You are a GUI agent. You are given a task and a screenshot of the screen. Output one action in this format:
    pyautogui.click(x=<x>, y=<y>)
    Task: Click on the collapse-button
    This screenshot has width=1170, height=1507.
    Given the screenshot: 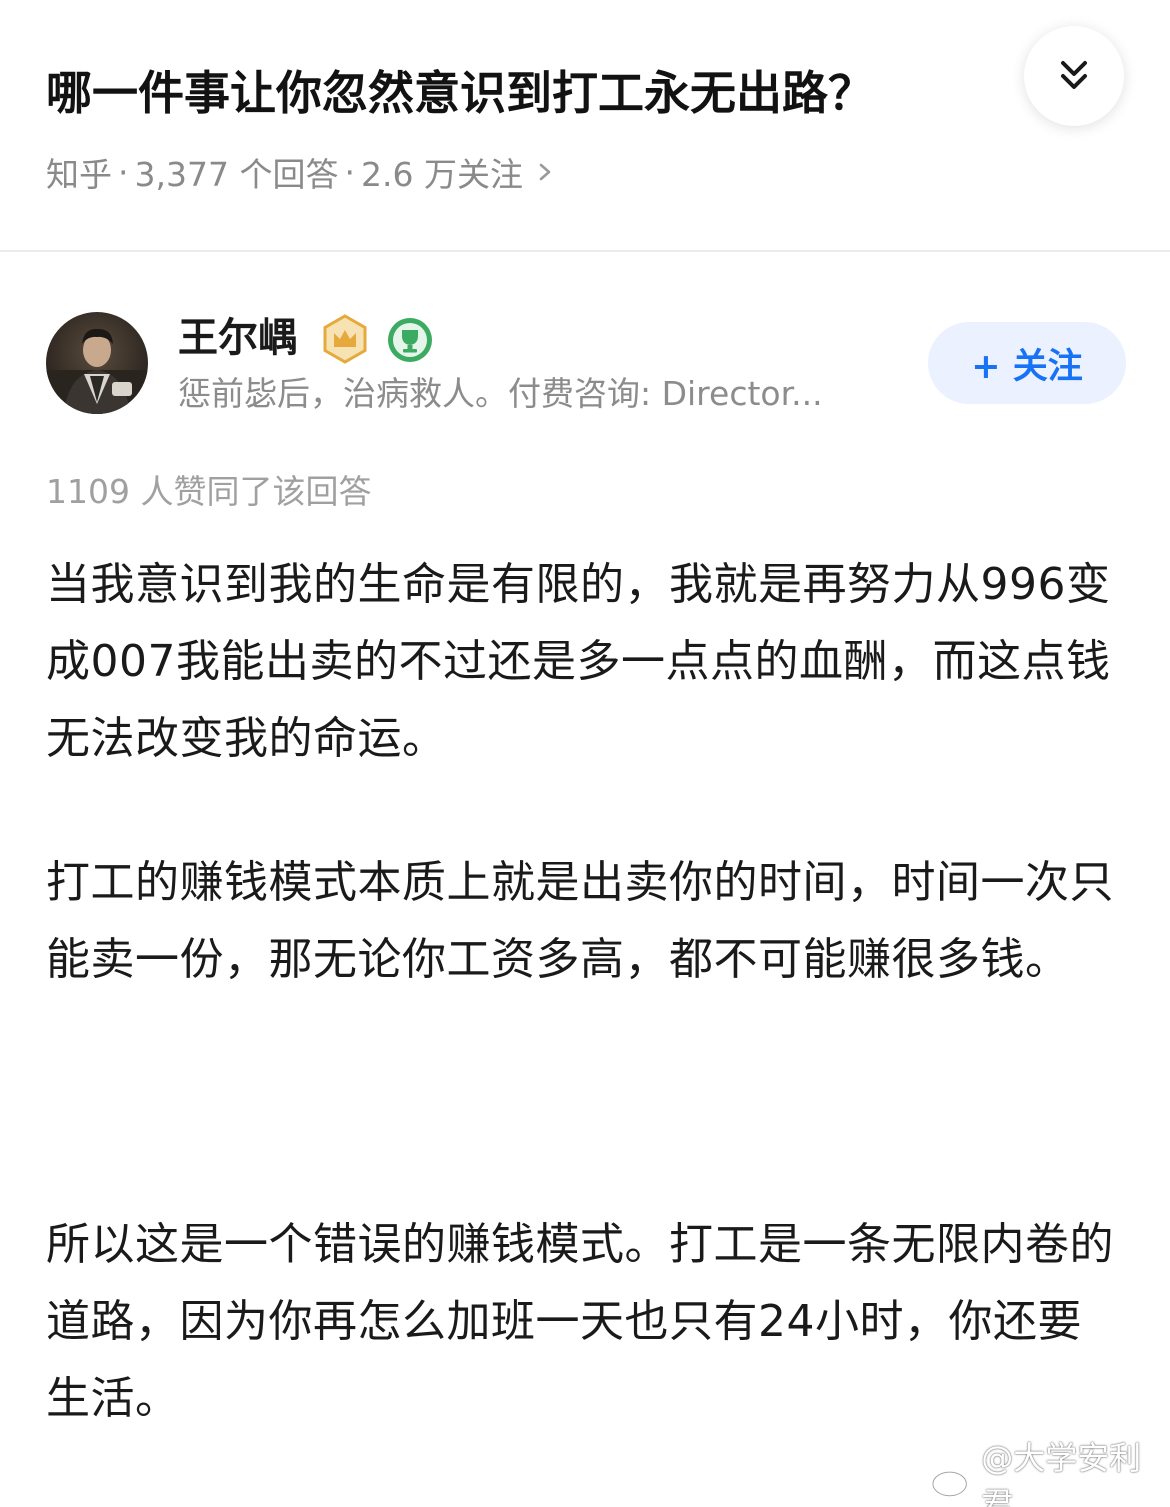 What is the action you would take?
    pyautogui.click(x=1074, y=76)
    